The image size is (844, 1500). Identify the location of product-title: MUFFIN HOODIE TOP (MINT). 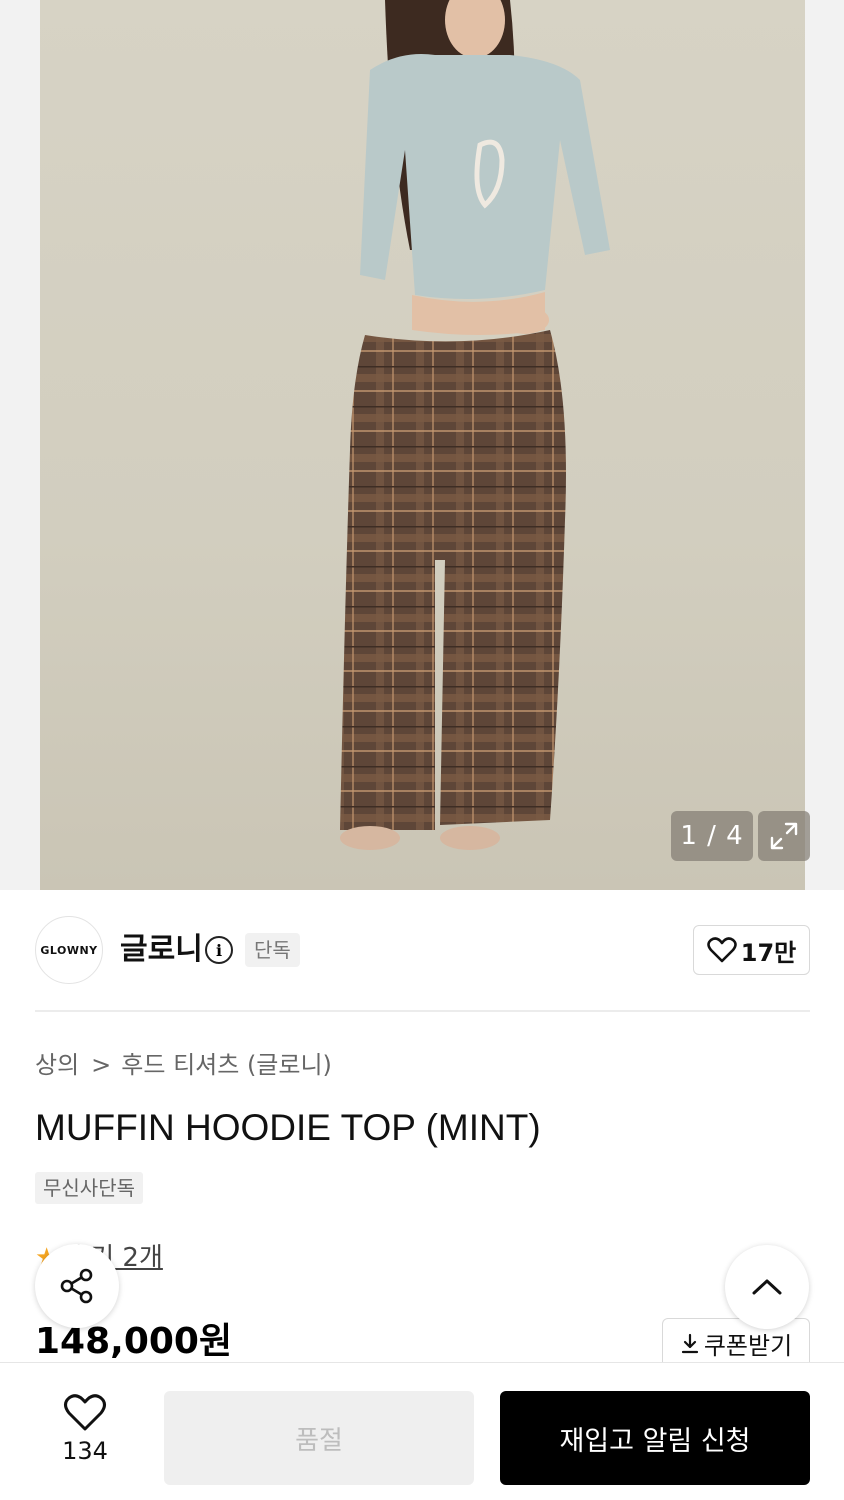
(288, 1127).